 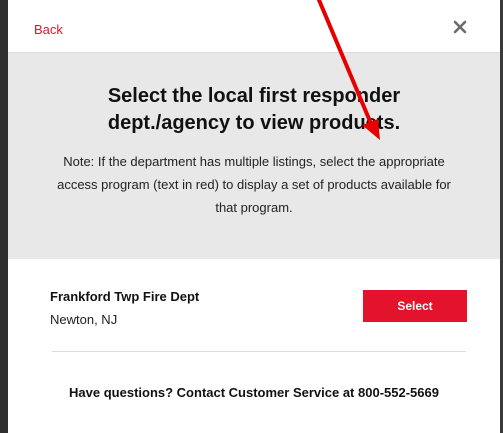 I want to click on modal-header: Back, so click(x=254, y=26).